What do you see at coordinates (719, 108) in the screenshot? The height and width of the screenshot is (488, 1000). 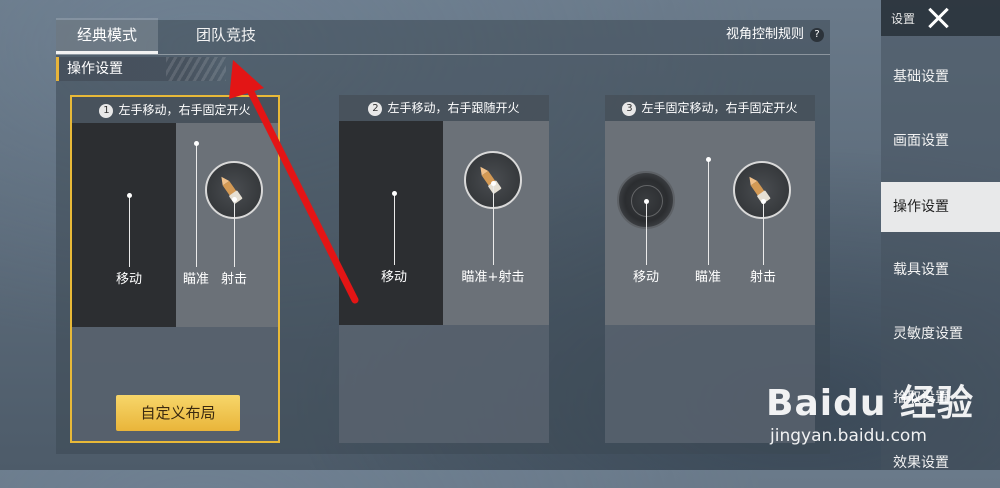 I see `card-3-title: 左手固定移动，右手固定开火` at bounding box center [719, 108].